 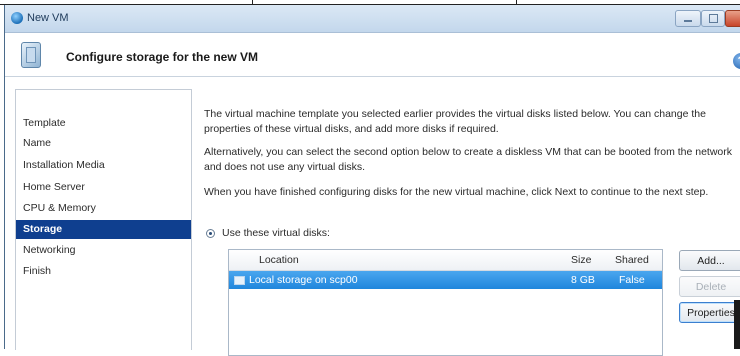 I want to click on page-title: Configure storage for the new VM, so click(x=162, y=57).